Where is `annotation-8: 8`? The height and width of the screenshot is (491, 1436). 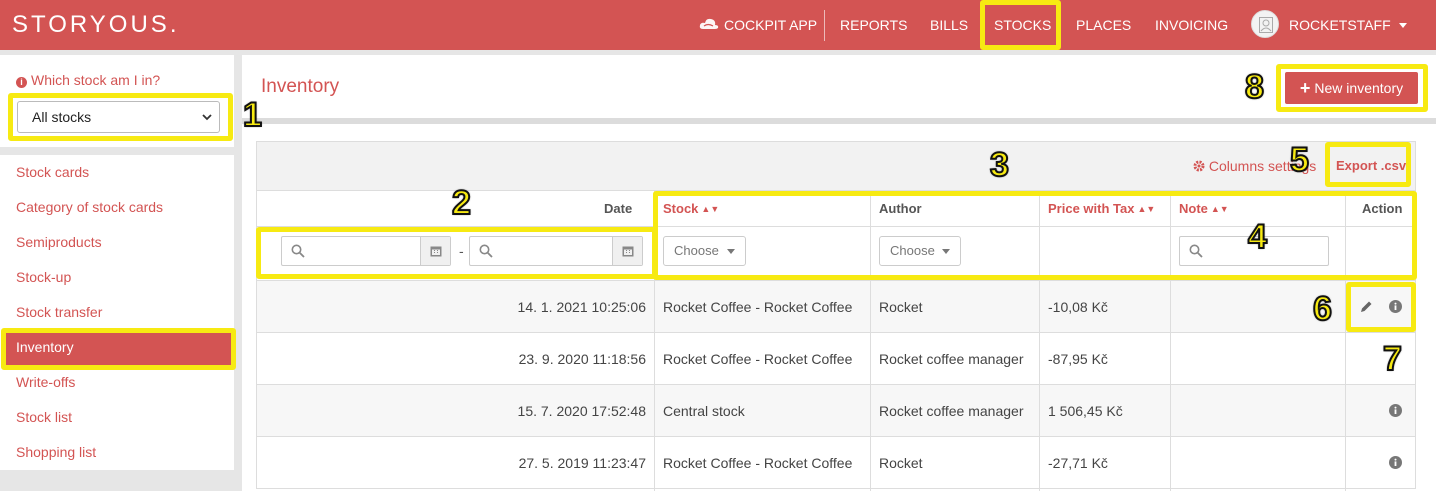
annotation-8: 8 is located at coordinates (1254, 87).